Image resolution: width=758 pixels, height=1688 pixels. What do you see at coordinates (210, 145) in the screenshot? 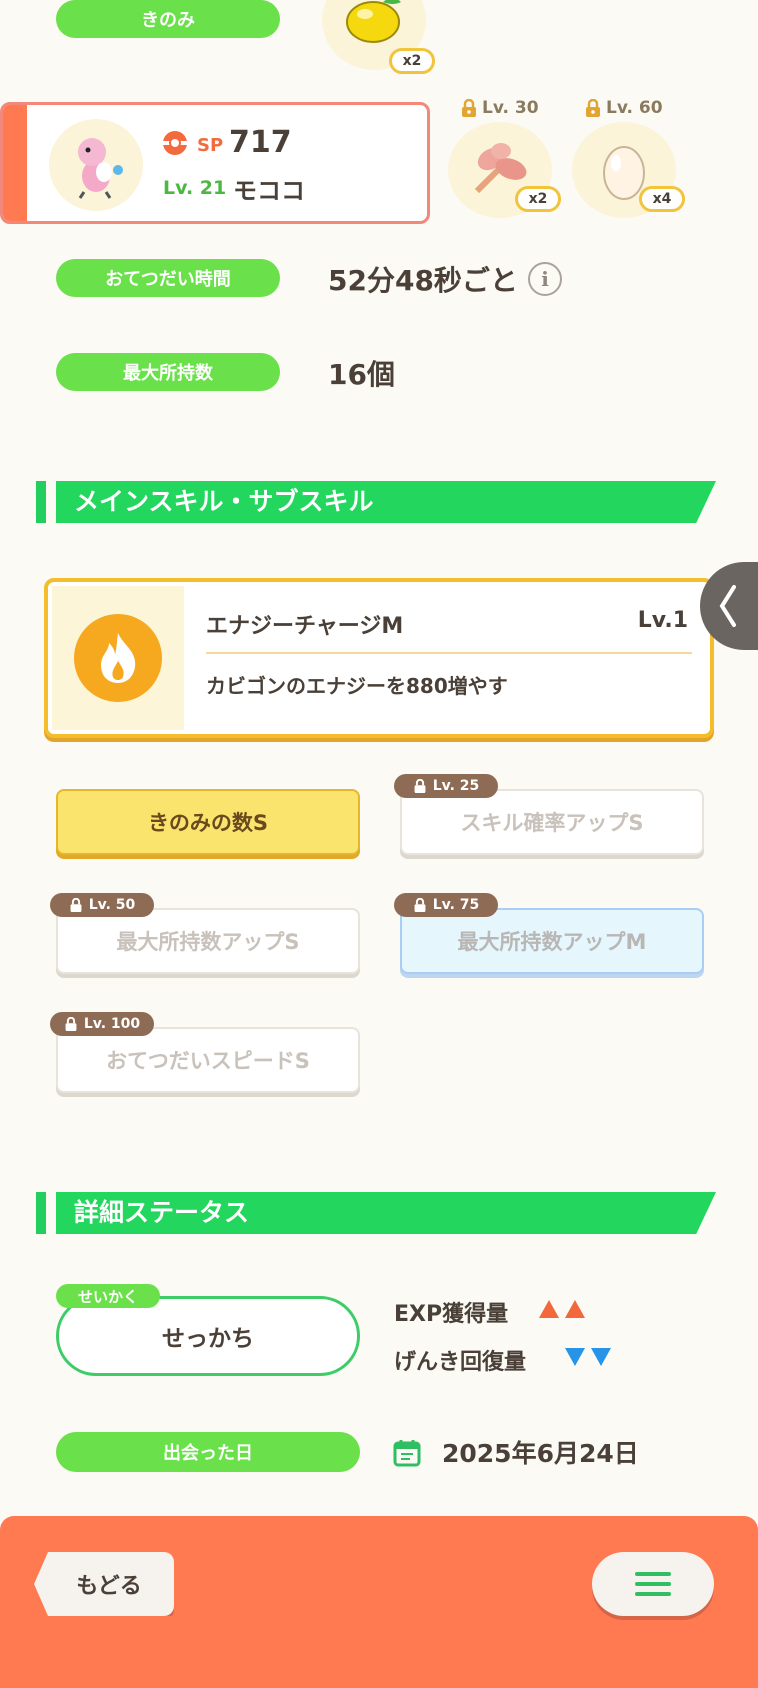
I see `sp-label: SP` at bounding box center [210, 145].